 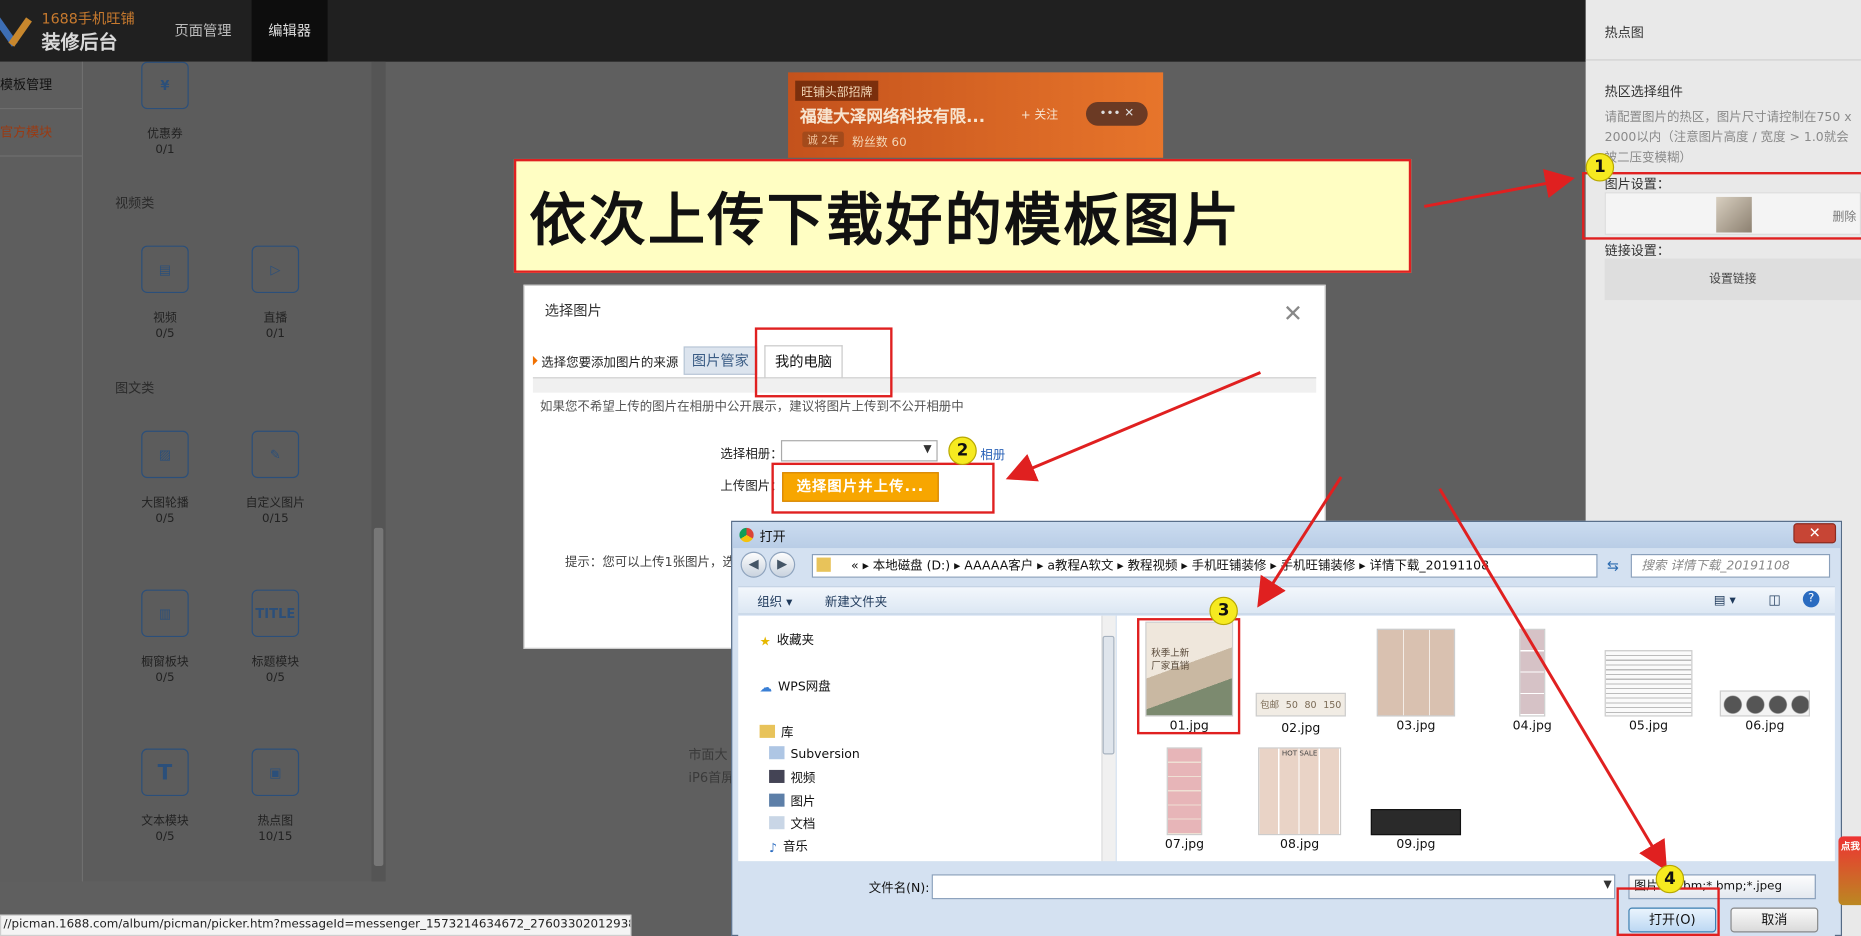 What do you see at coordinates (814, 754) in the screenshot?
I see `nav-subversion: Subversion` at bounding box center [814, 754].